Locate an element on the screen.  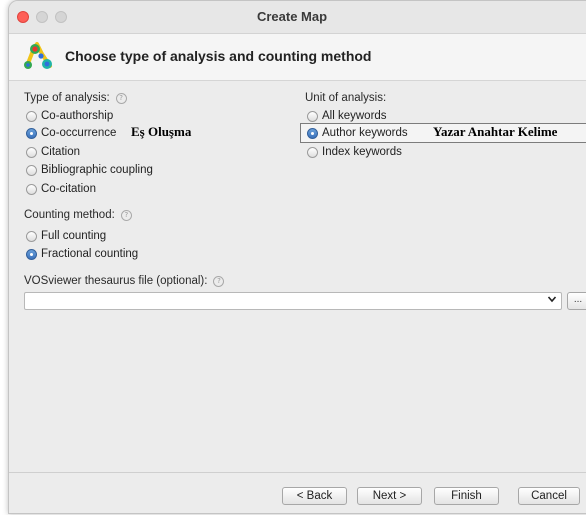
radio-author-keywords: Author keywords is located at coordinates (357, 133).